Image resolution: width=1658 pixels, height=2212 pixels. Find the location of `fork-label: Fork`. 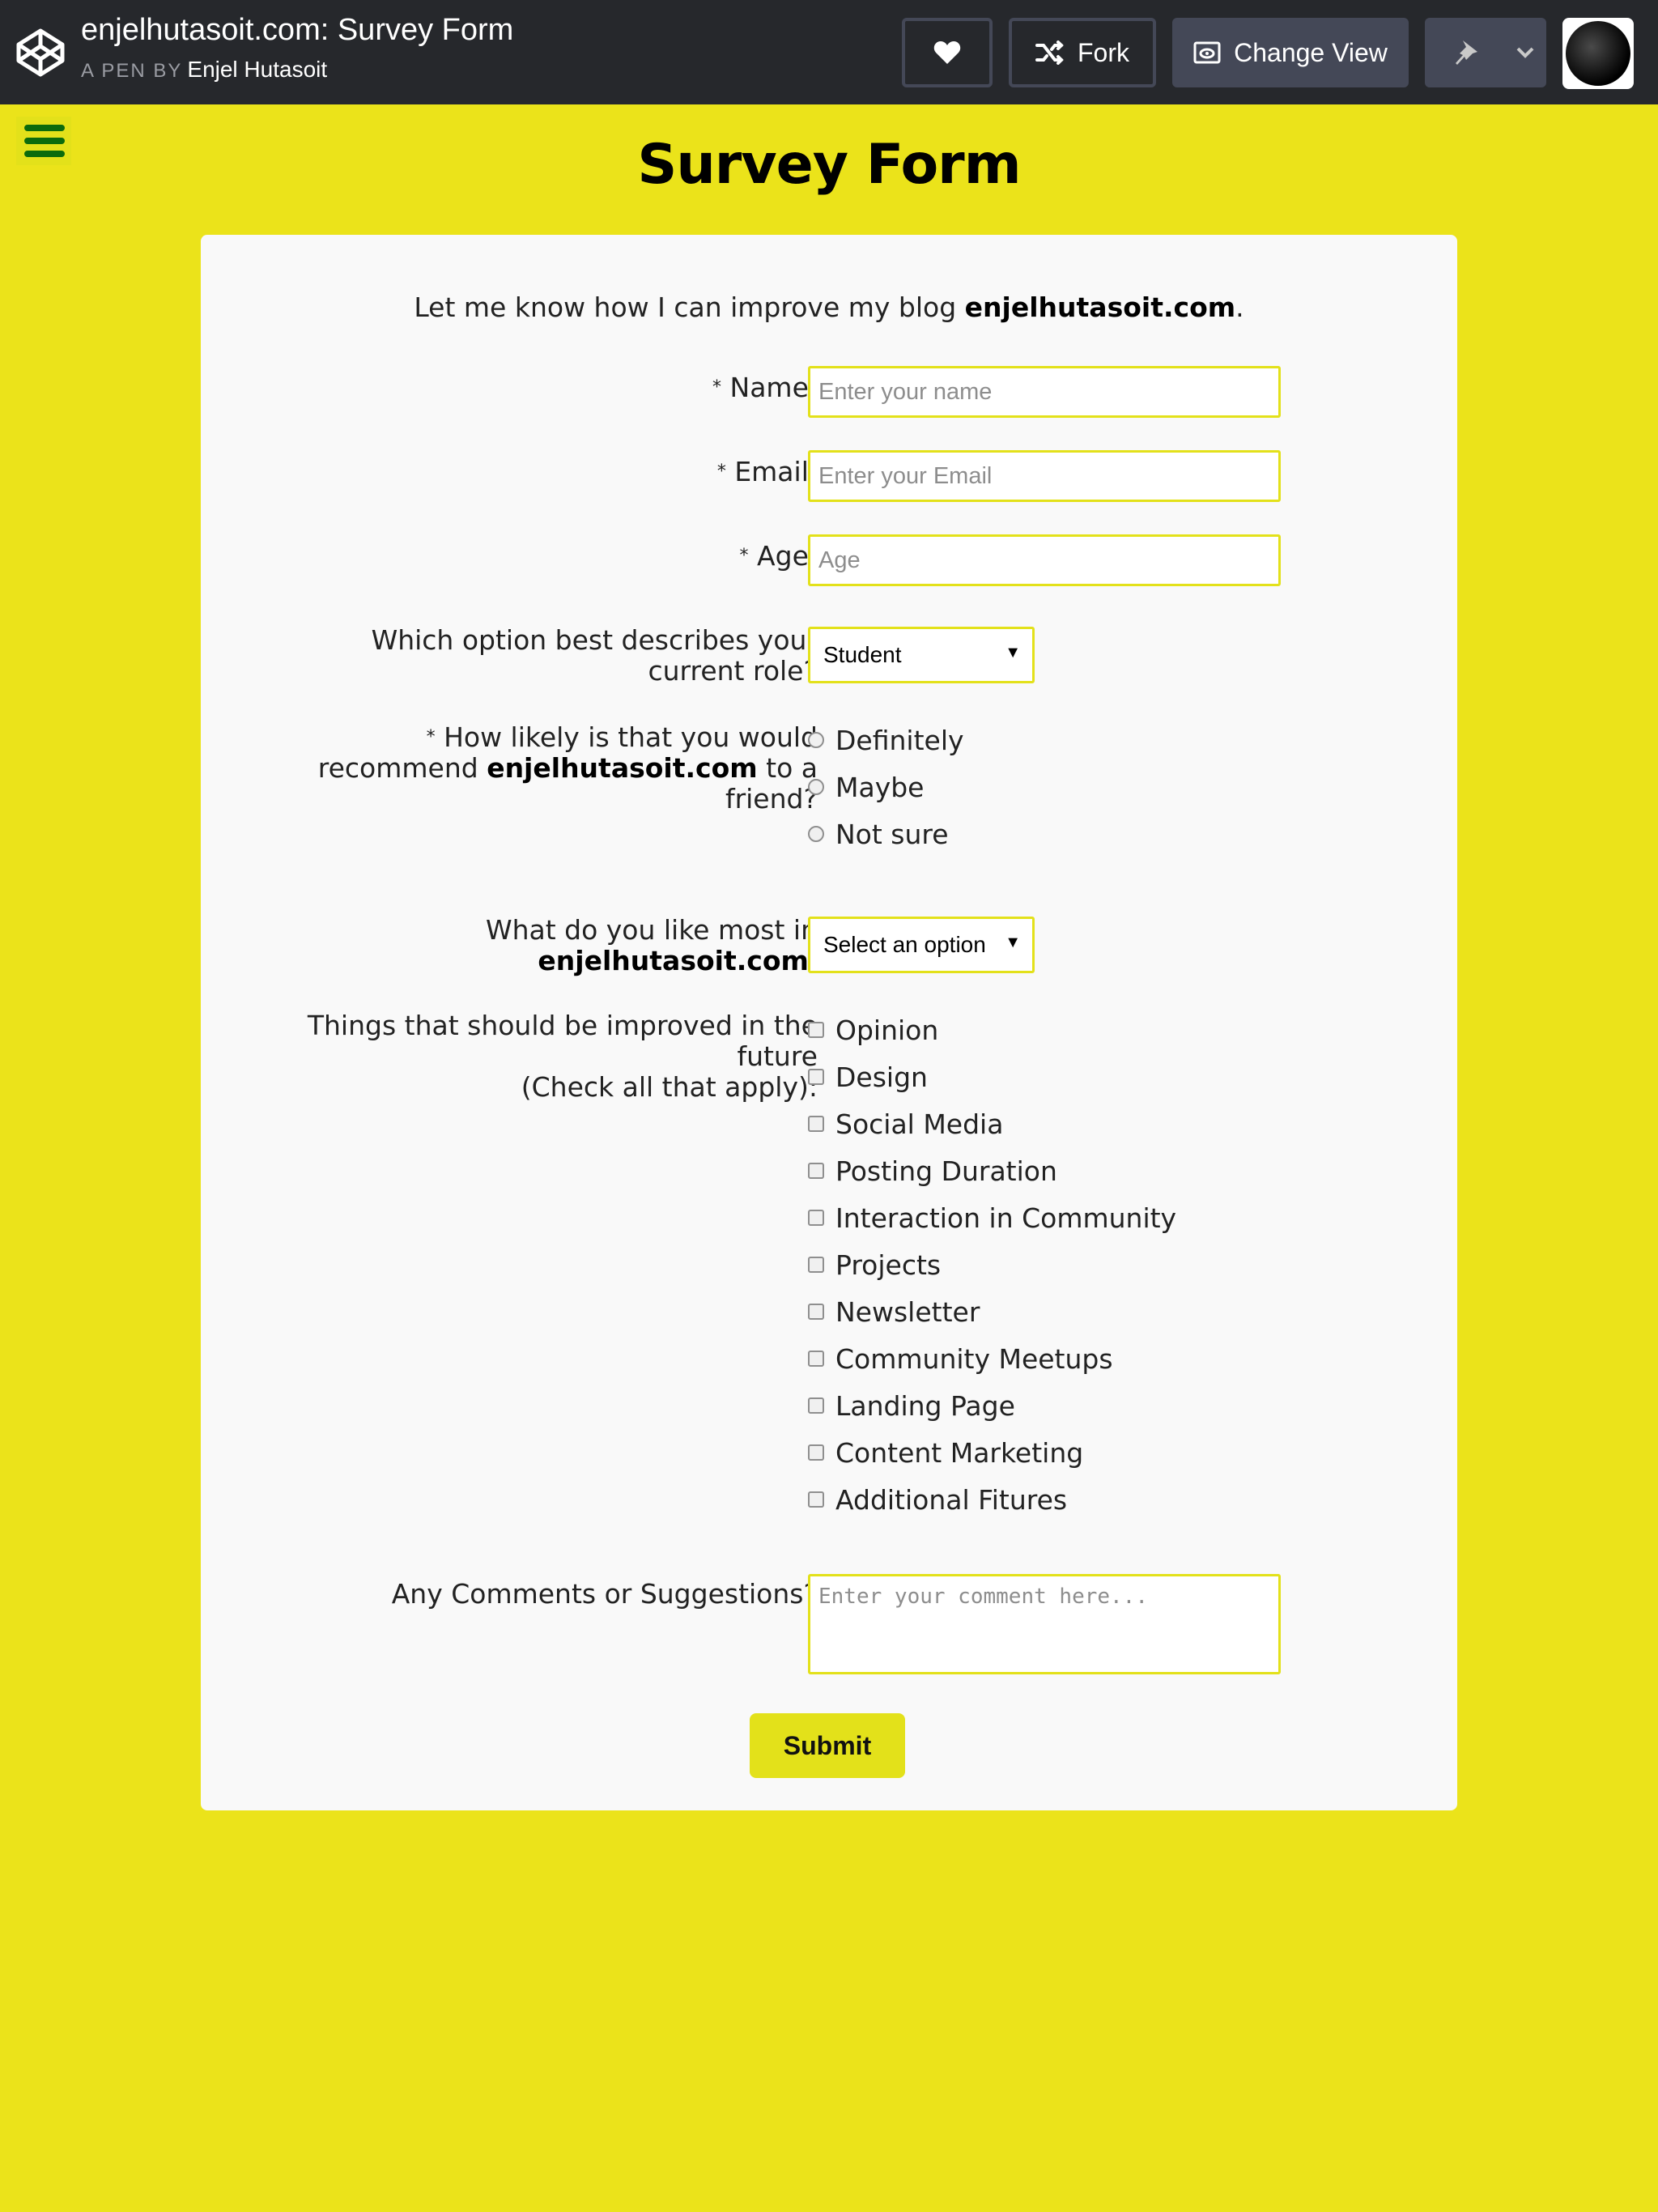

fork-label: Fork is located at coordinates (1103, 52).